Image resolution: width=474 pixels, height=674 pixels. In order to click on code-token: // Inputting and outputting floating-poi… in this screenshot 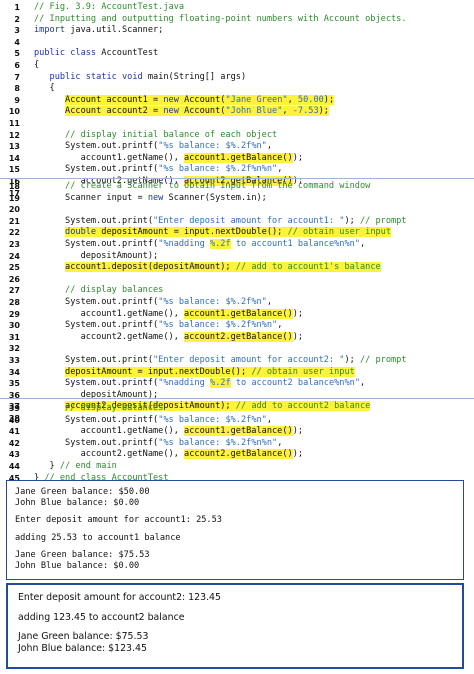, I will do `click(220, 18)`.